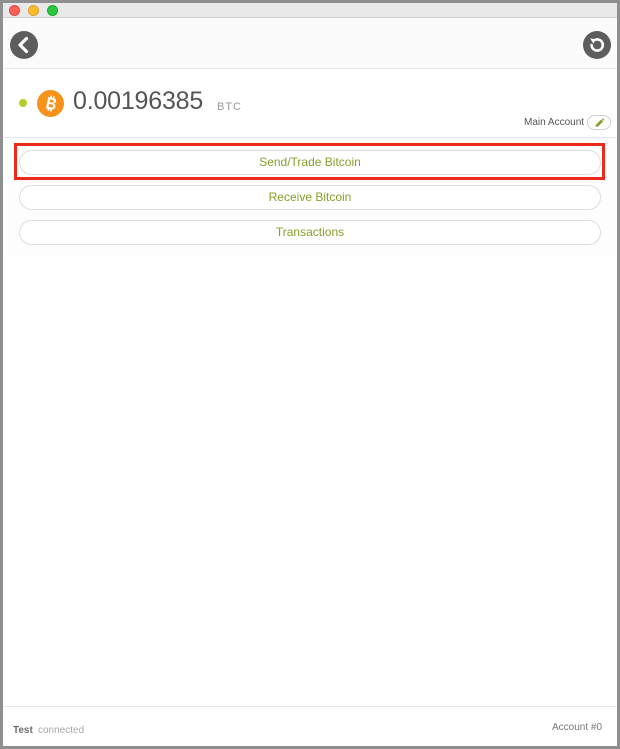 Image resolution: width=620 pixels, height=749 pixels. I want to click on refresh-button, so click(597, 45).